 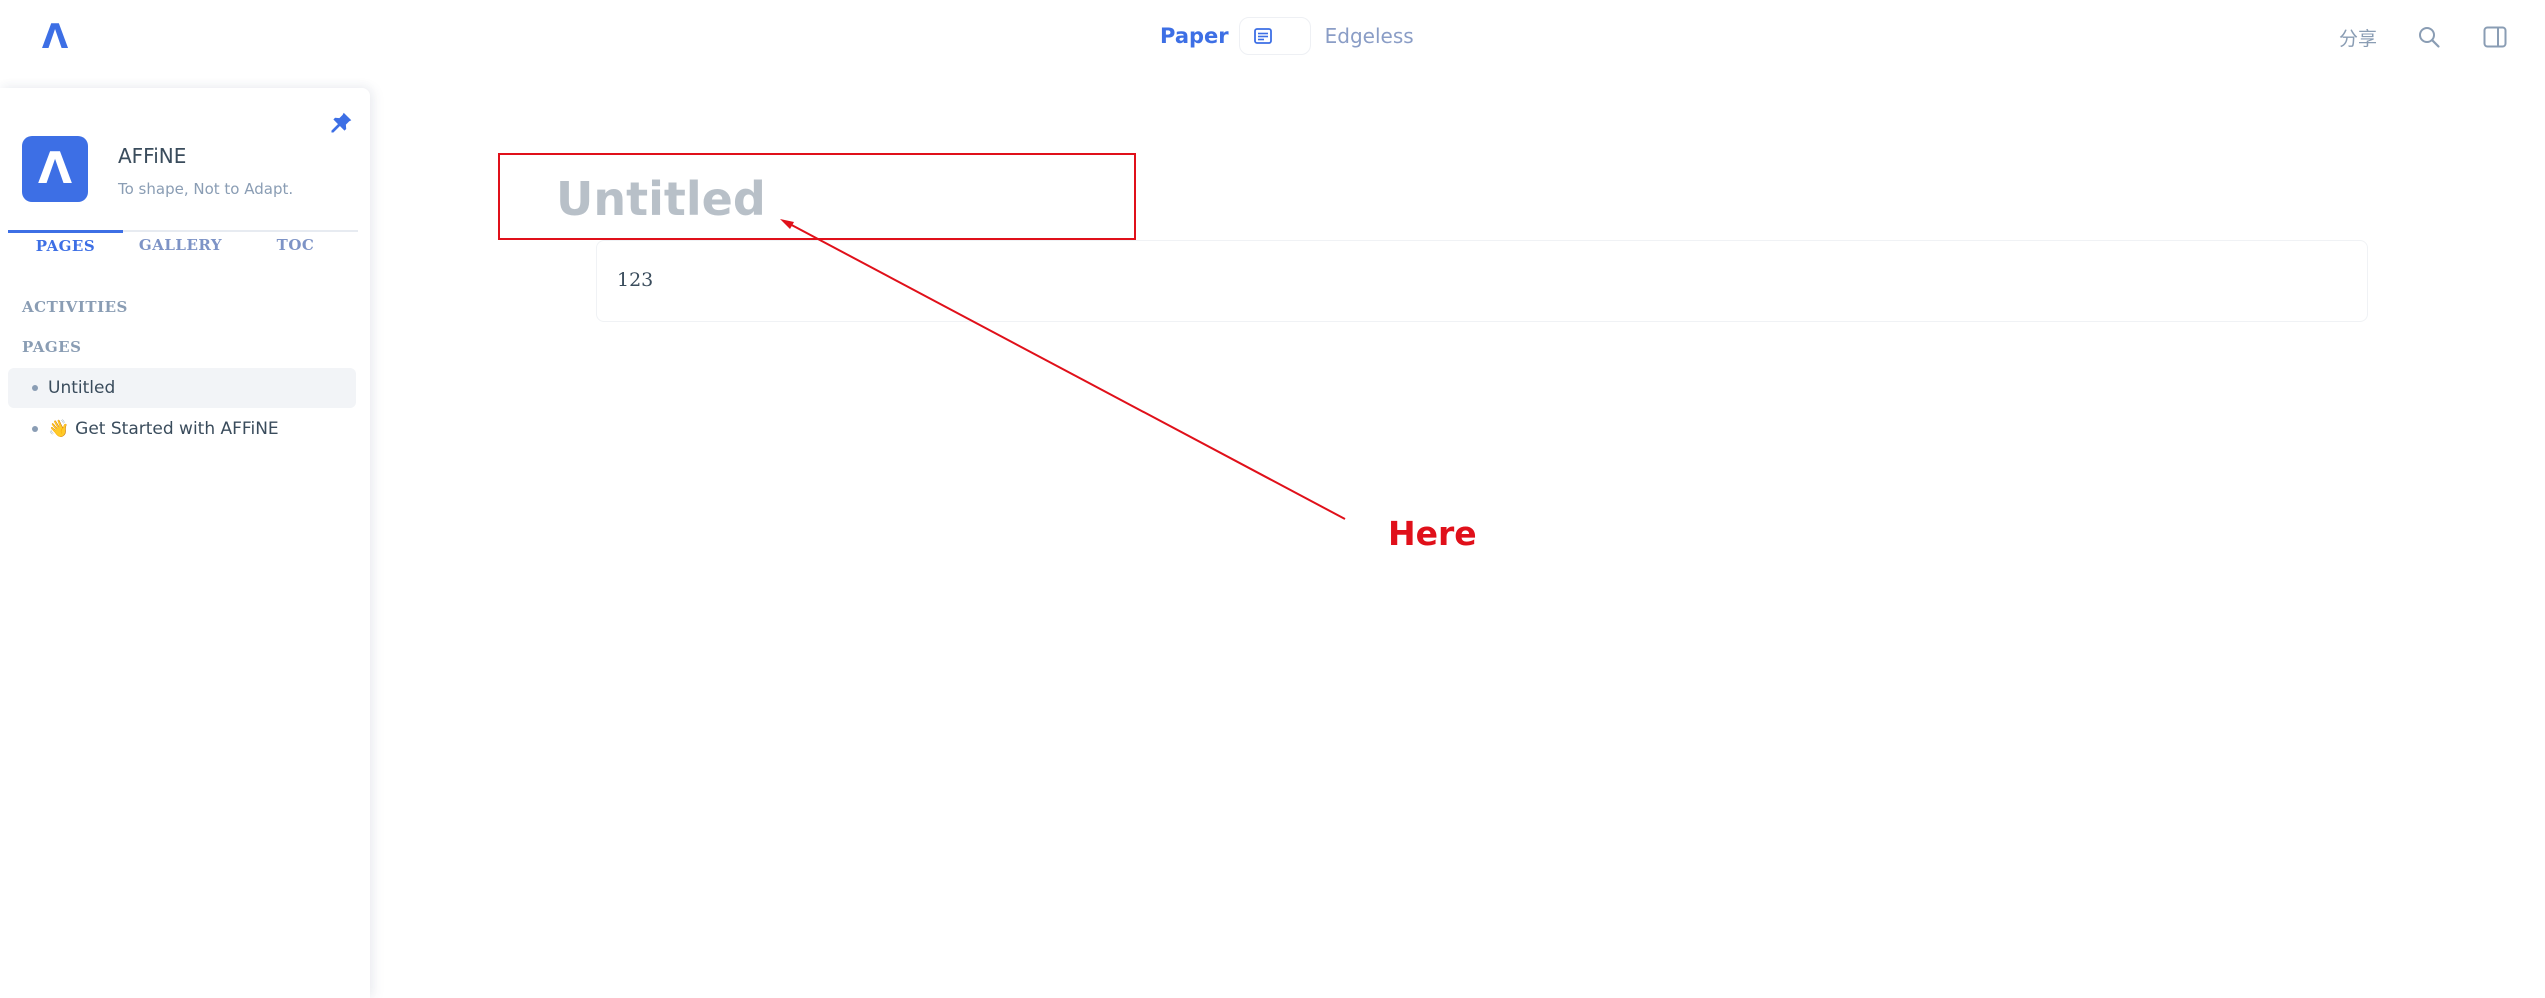 What do you see at coordinates (2358, 37) in the screenshot?
I see `share-button: 分享` at bounding box center [2358, 37].